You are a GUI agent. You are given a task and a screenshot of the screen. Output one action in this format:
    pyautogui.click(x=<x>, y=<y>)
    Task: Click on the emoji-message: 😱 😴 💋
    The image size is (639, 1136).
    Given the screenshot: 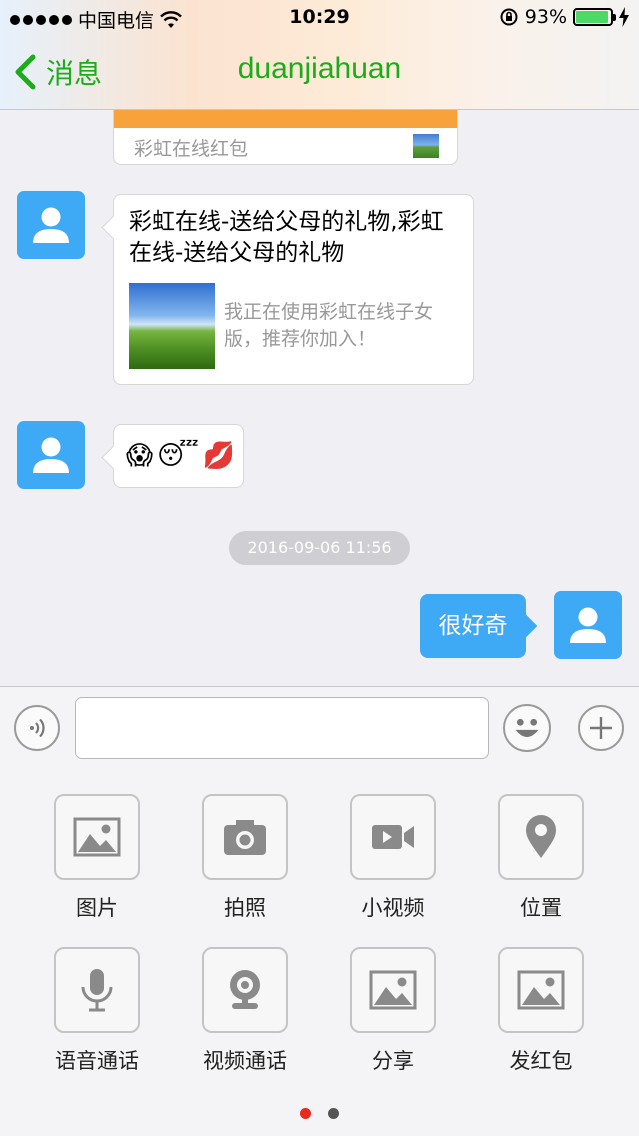 What is the action you would take?
    pyautogui.click(x=178, y=456)
    